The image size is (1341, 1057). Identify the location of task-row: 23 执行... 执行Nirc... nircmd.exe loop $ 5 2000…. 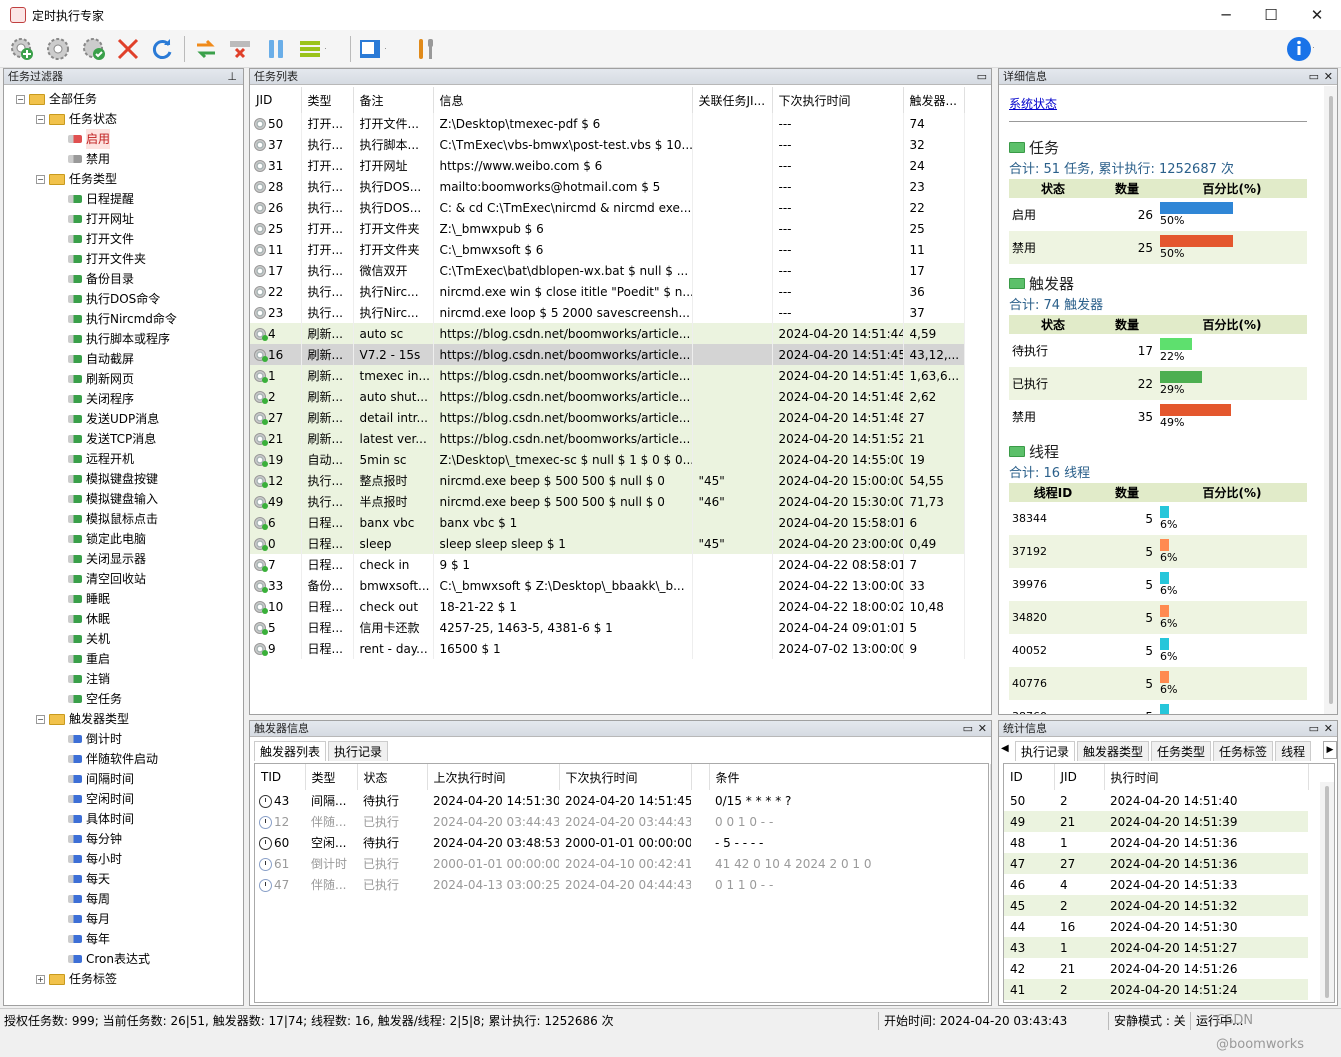
(607, 312).